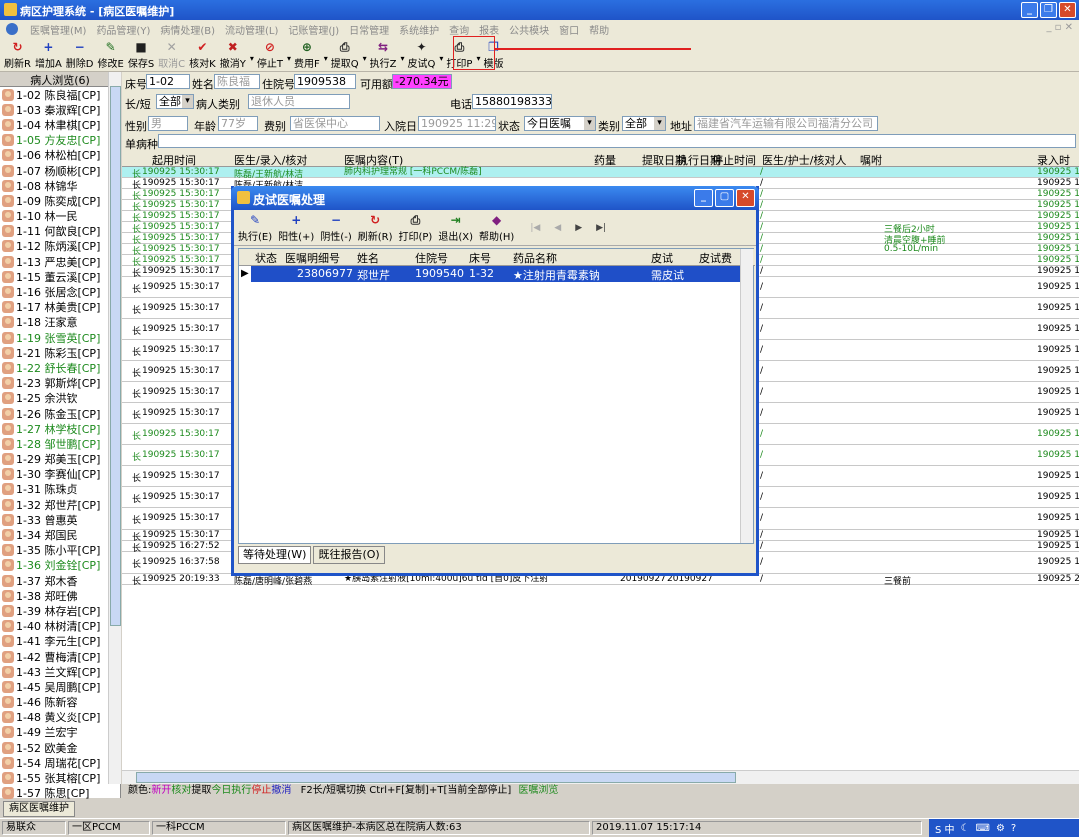  What do you see at coordinates (141, 55) in the screenshot?
I see `toolbar-button-4: ■ 保存S` at bounding box center [141, 55].